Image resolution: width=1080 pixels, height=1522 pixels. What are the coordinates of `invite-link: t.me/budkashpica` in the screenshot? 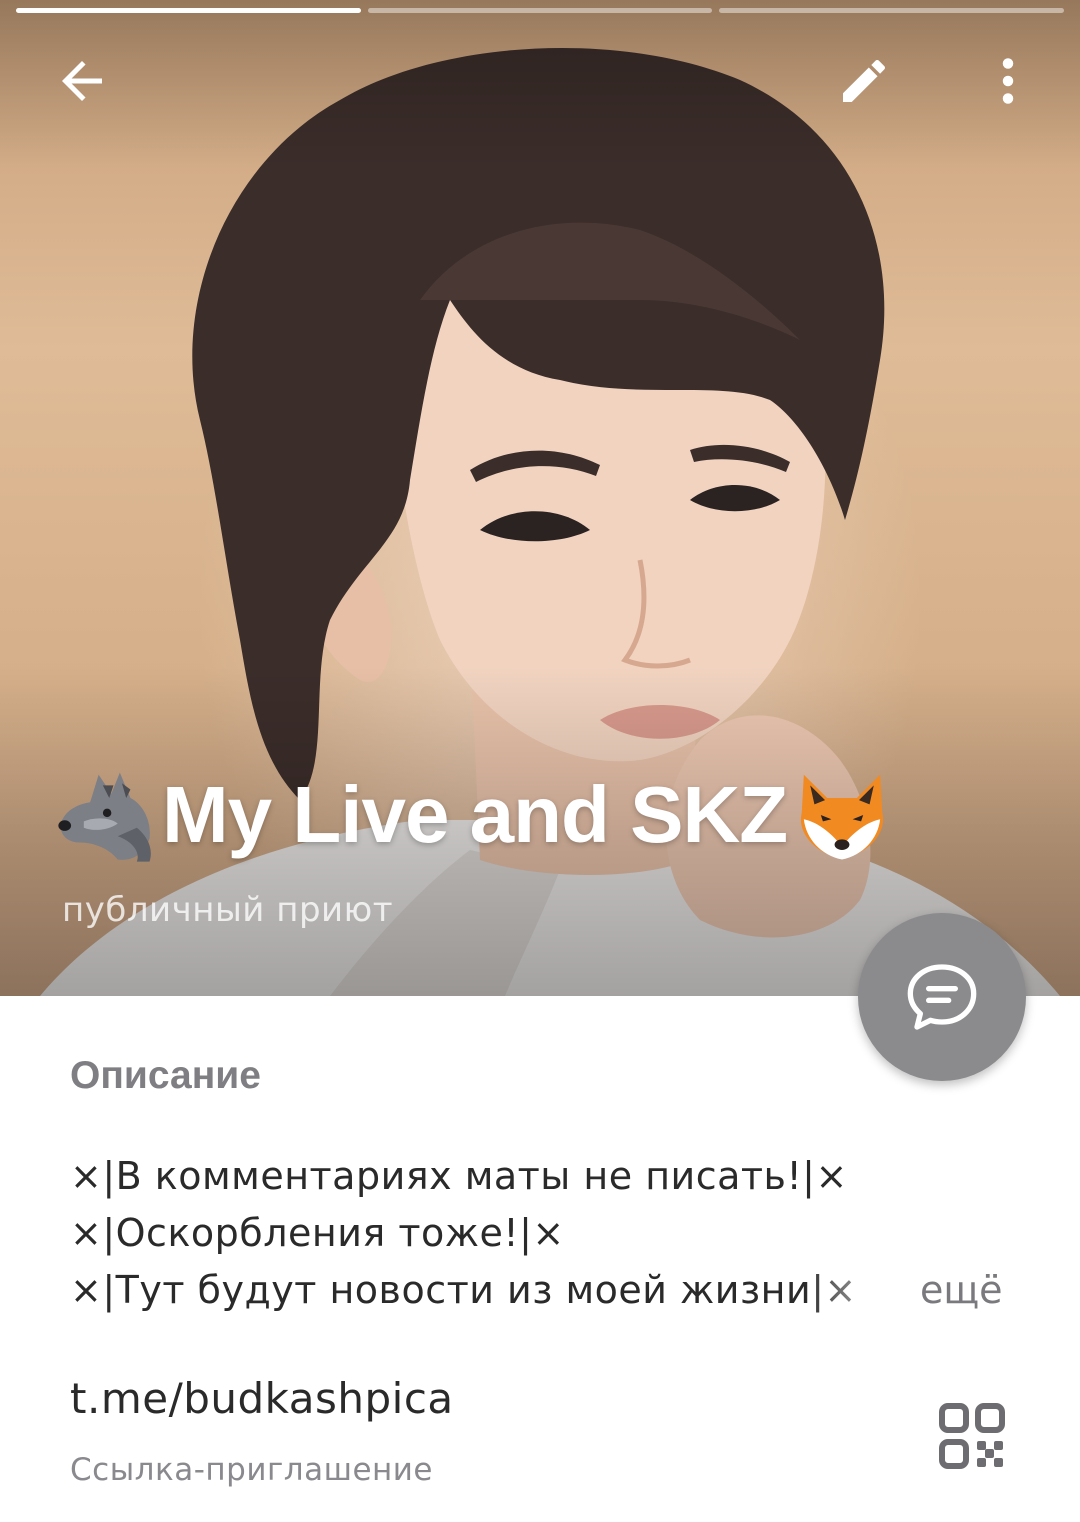 It's located at (262, 1398).